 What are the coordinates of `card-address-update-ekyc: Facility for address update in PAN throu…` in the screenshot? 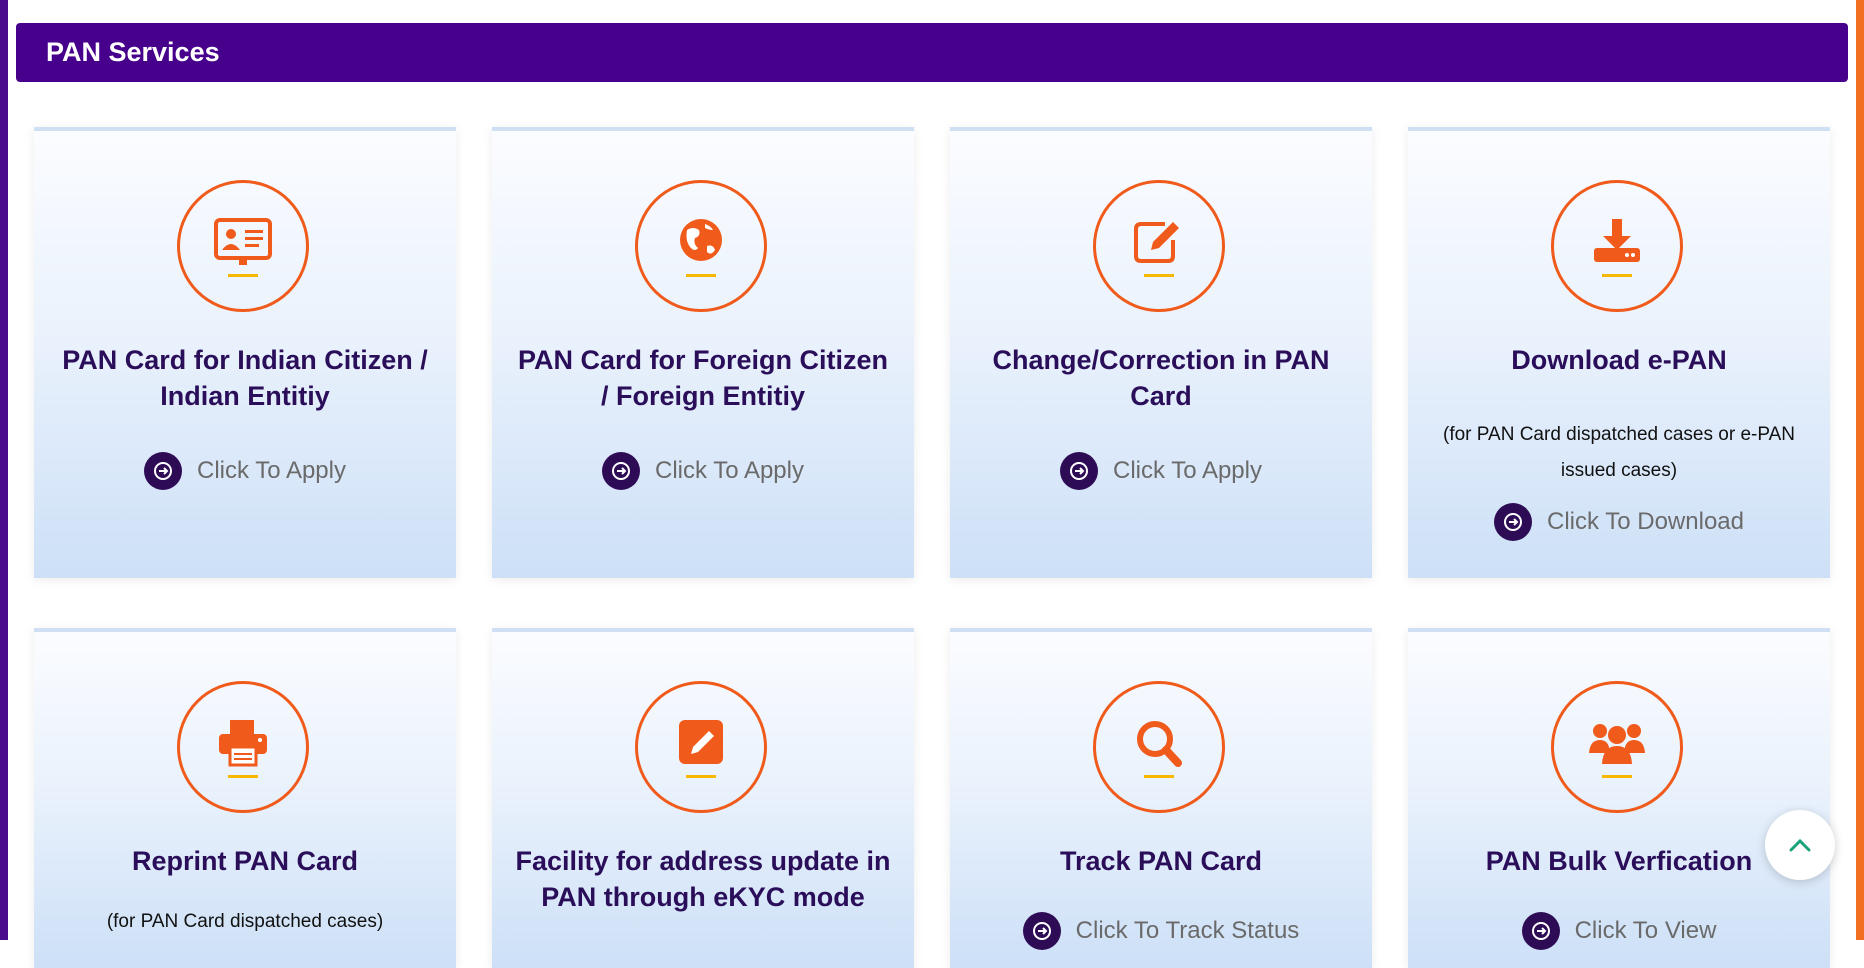 It's located at (703, 798).